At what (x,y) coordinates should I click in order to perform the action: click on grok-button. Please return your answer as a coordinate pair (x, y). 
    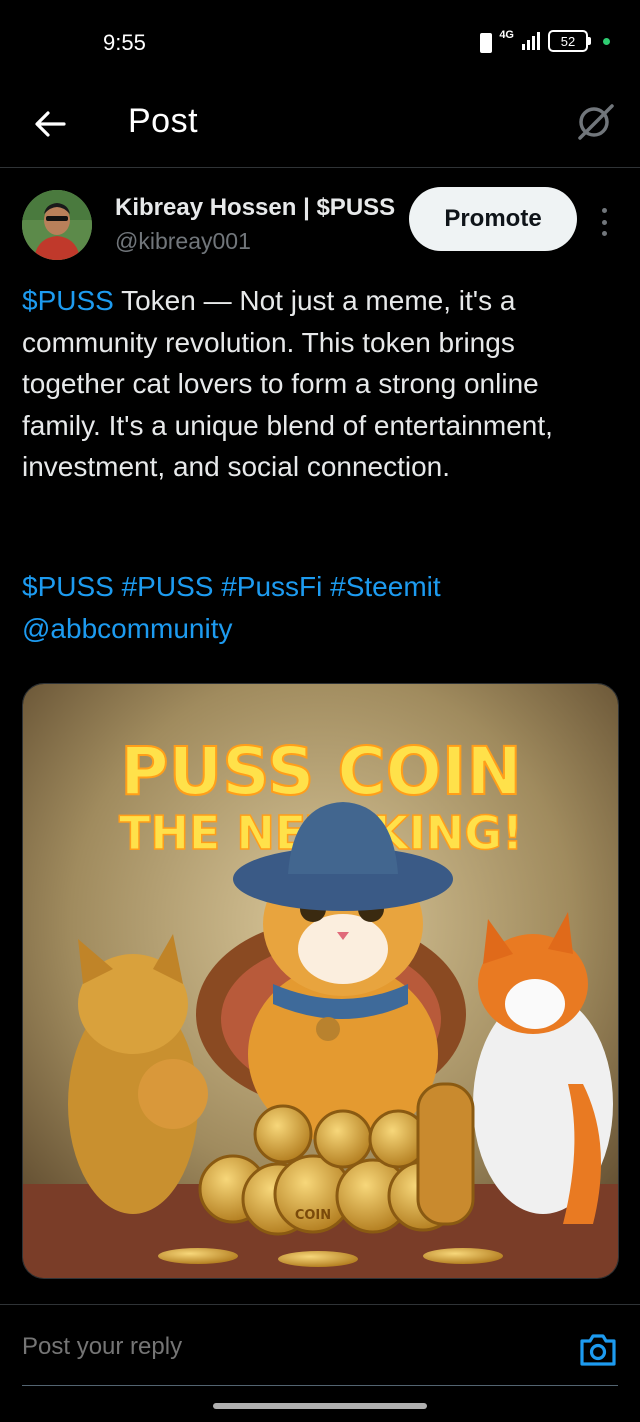
    Looking at the image, I should click on (596, 122).